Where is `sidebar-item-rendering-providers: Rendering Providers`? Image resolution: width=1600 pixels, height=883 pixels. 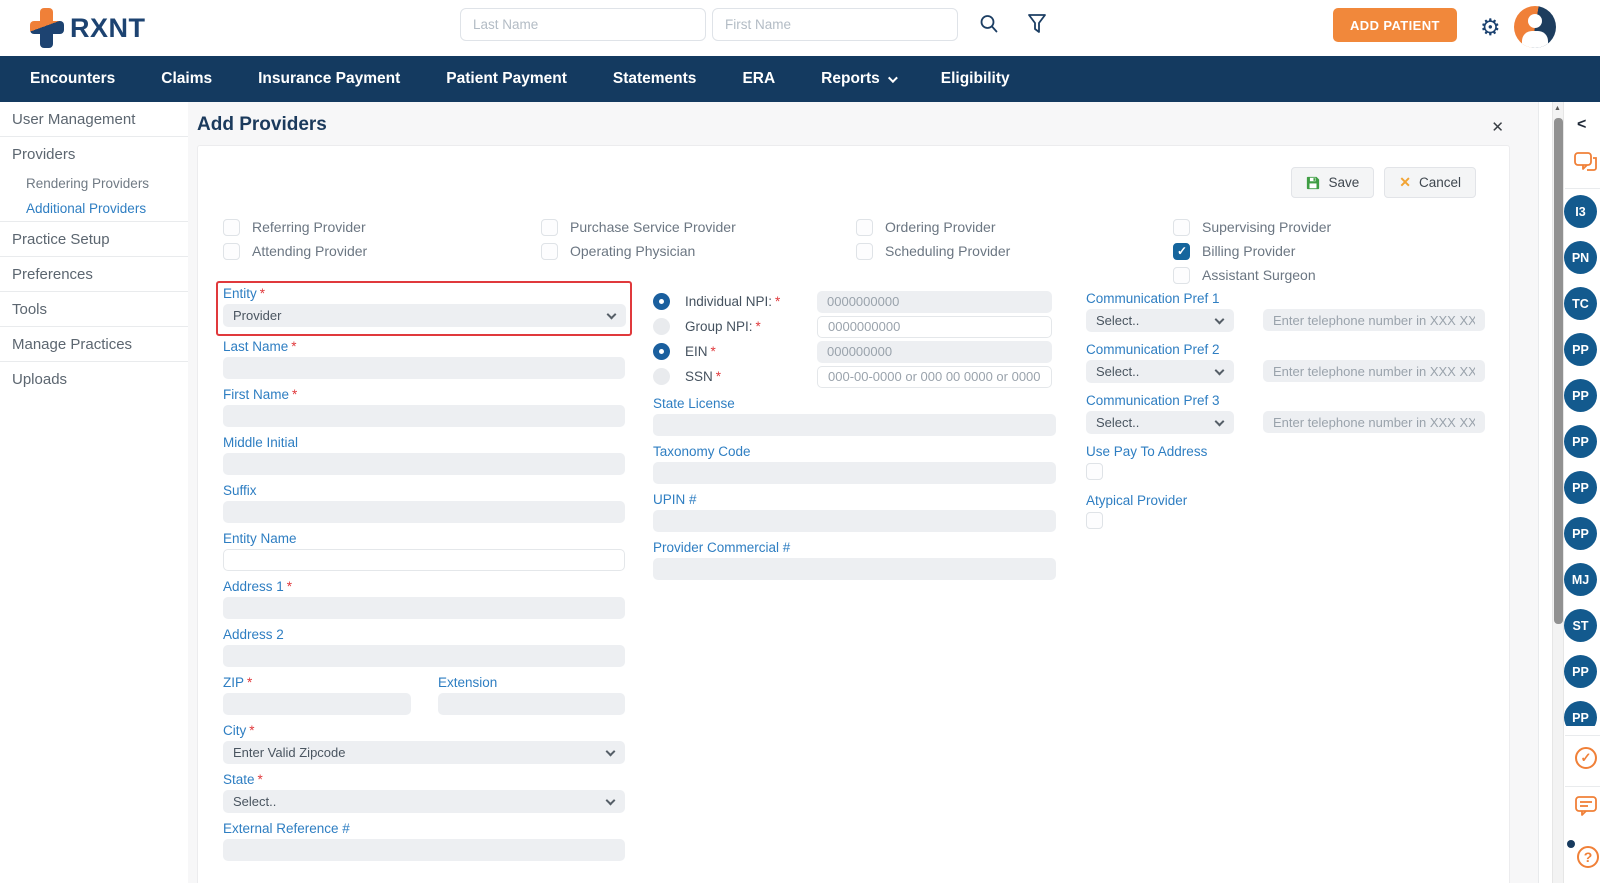
sidebar-item-rendering-providers: Rendering Providers is located at coordinates (94, 183).